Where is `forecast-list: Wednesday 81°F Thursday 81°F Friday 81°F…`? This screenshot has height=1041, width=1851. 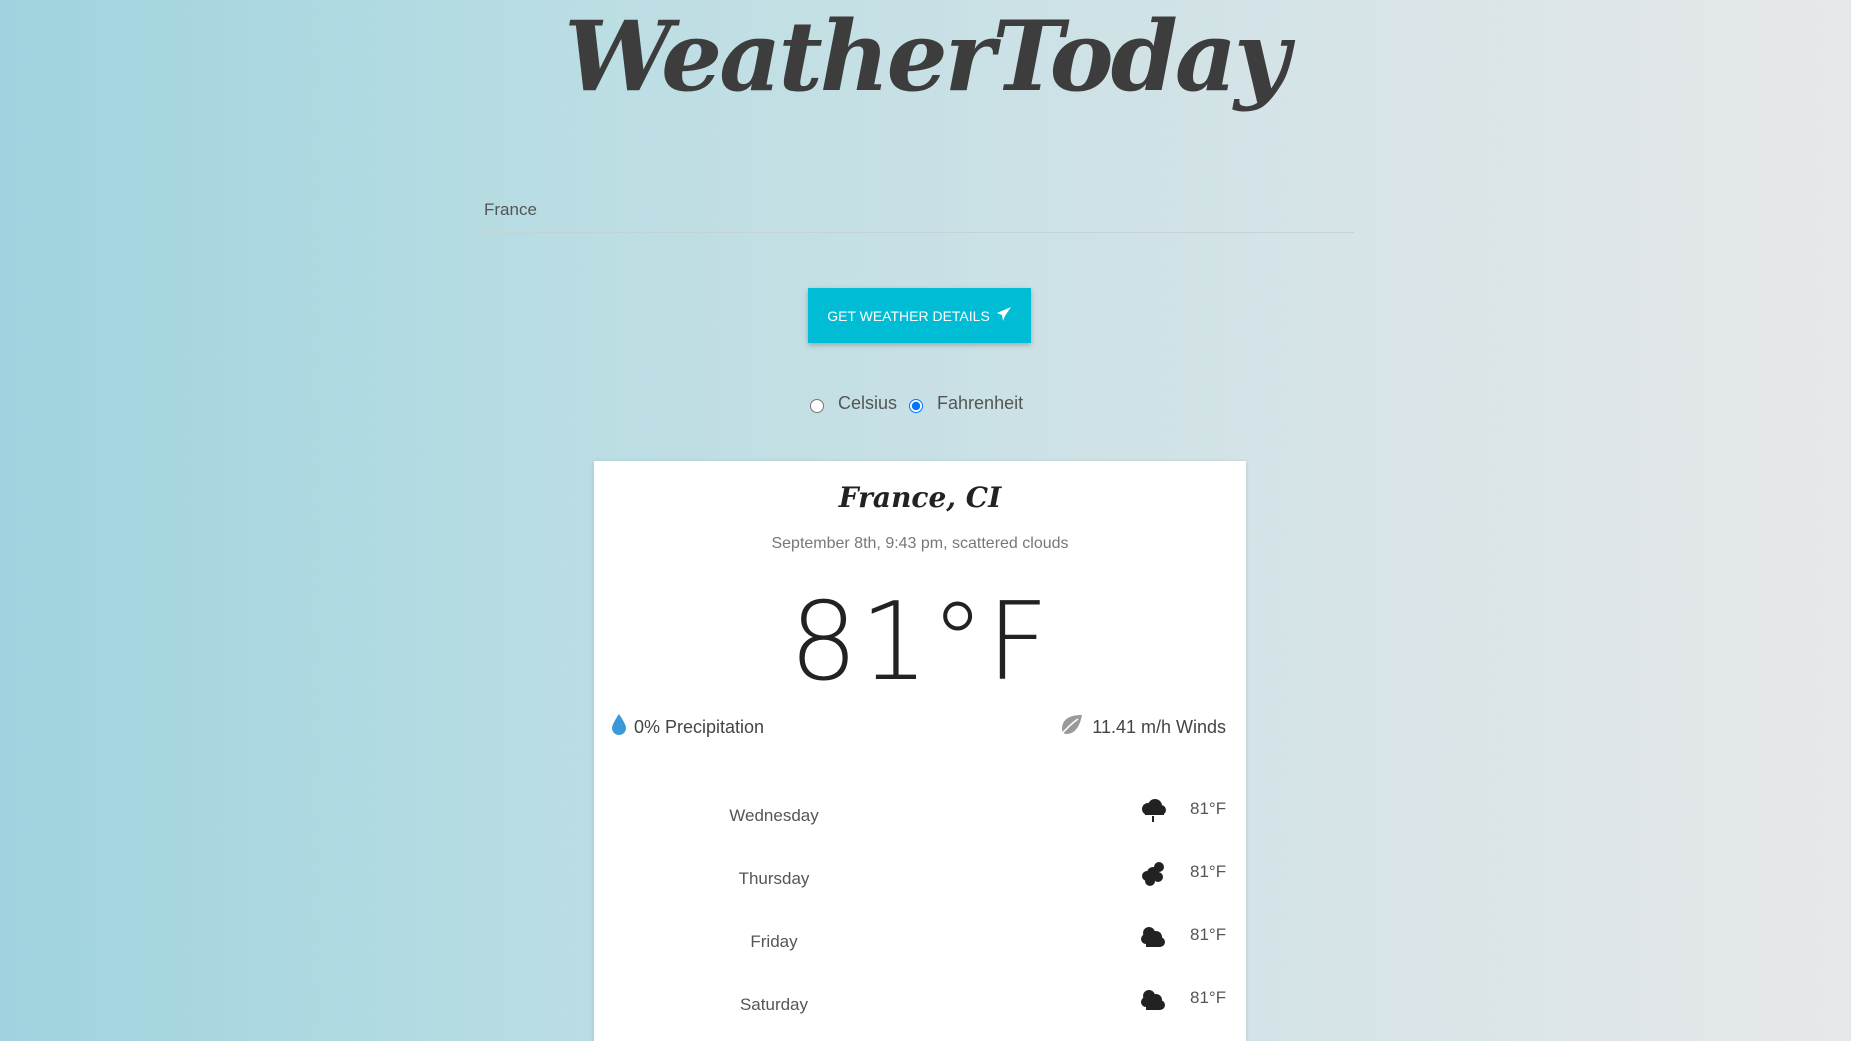 forecast-list: Wednesday 81°F Thursday 81°F Friday 81°F… is located at coordinates (920, 918).